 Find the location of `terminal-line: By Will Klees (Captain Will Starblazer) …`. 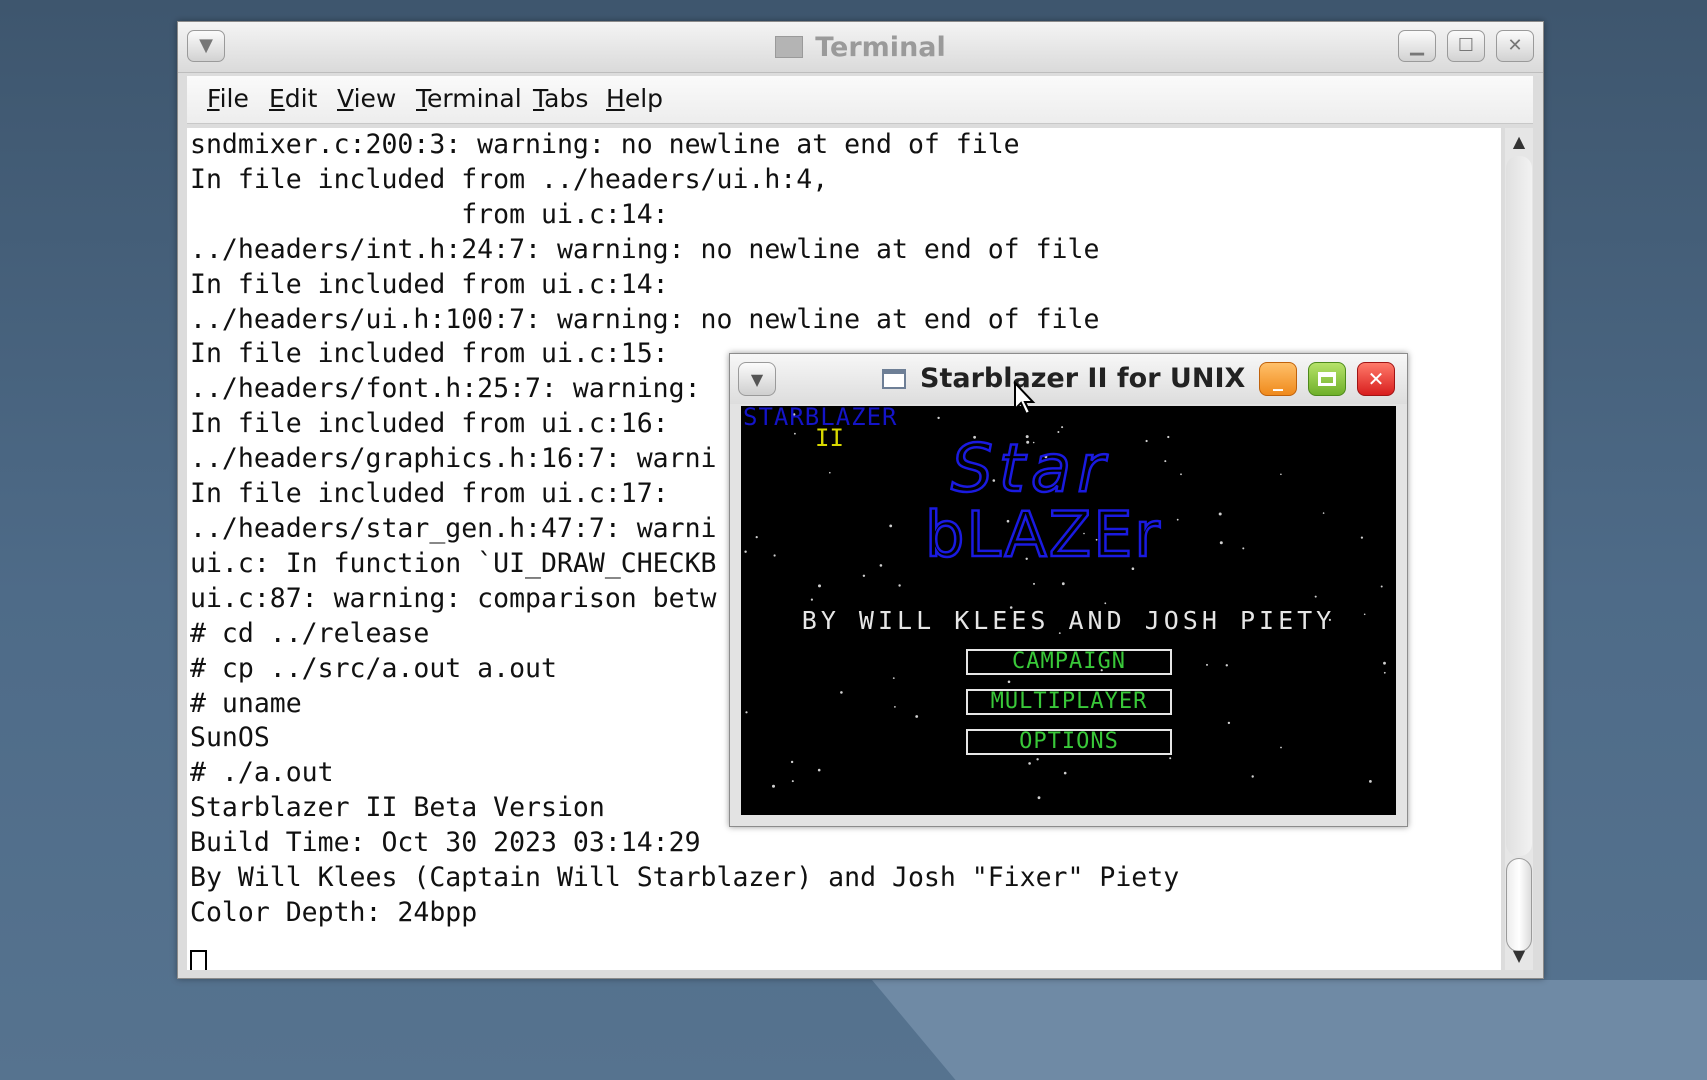

terminal-line: By Will Klees (Captain Will Starblazer) … is located at coordinates (685, 878).